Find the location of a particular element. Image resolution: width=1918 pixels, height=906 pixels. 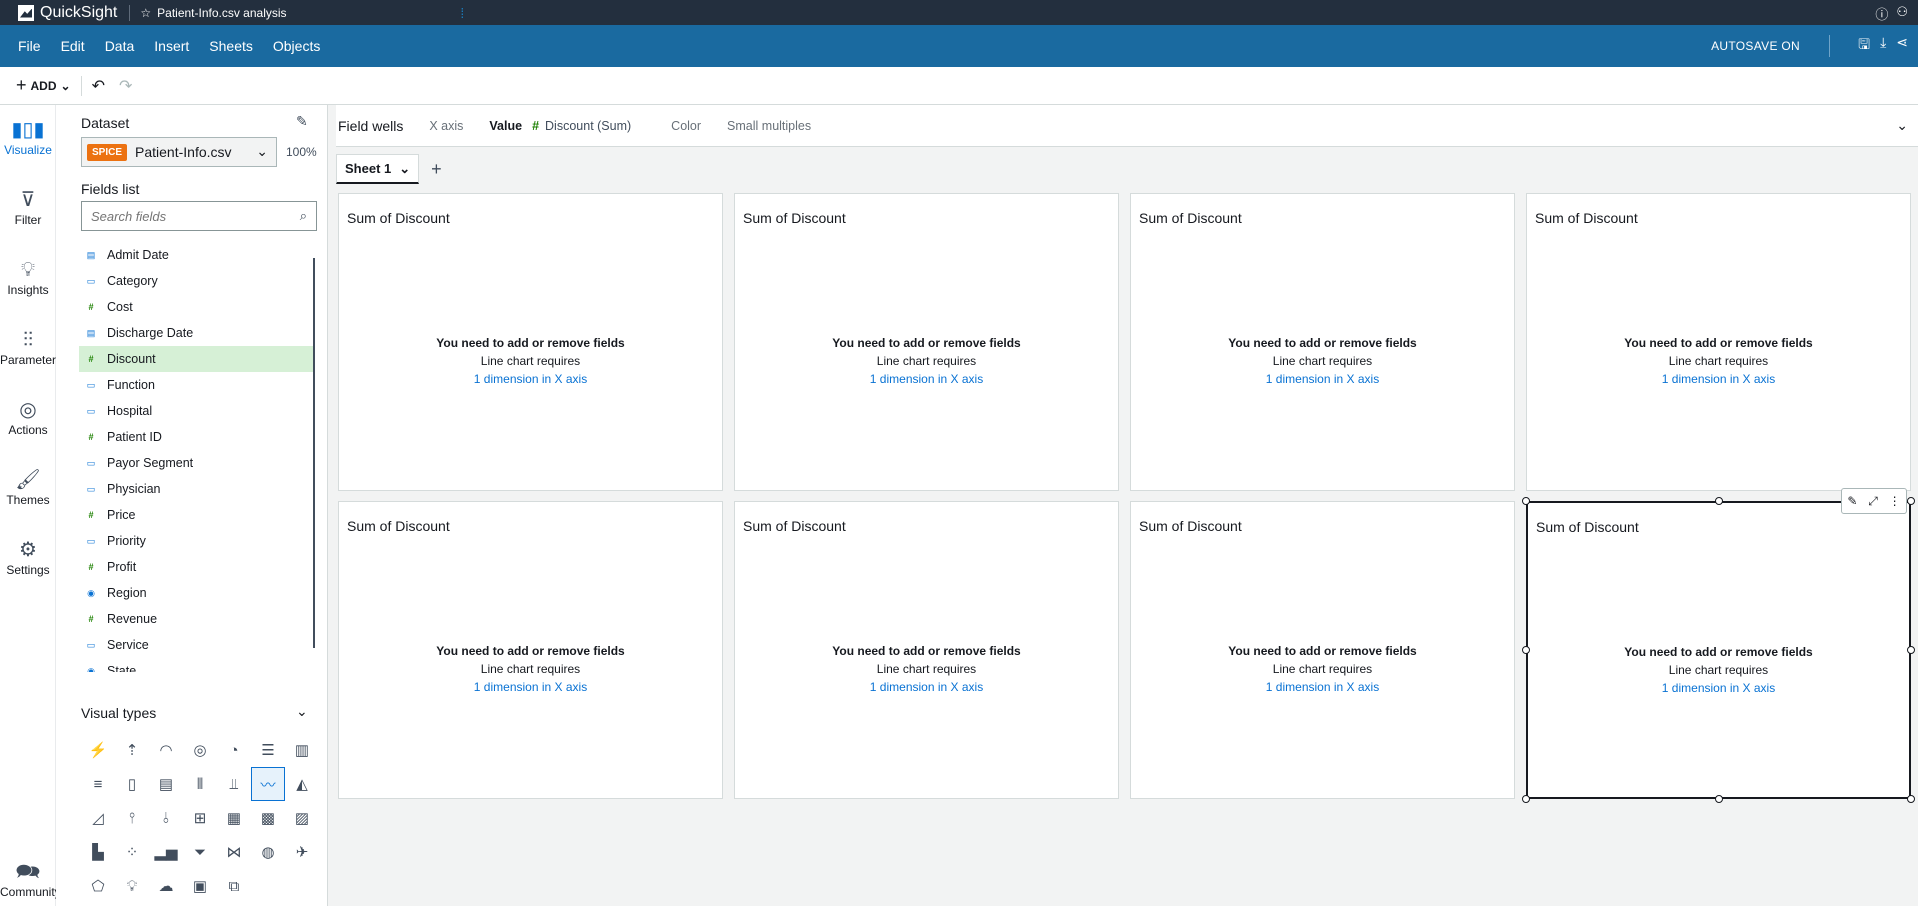

field-item: ▭ Hospital is located at coordinates (197, 411).